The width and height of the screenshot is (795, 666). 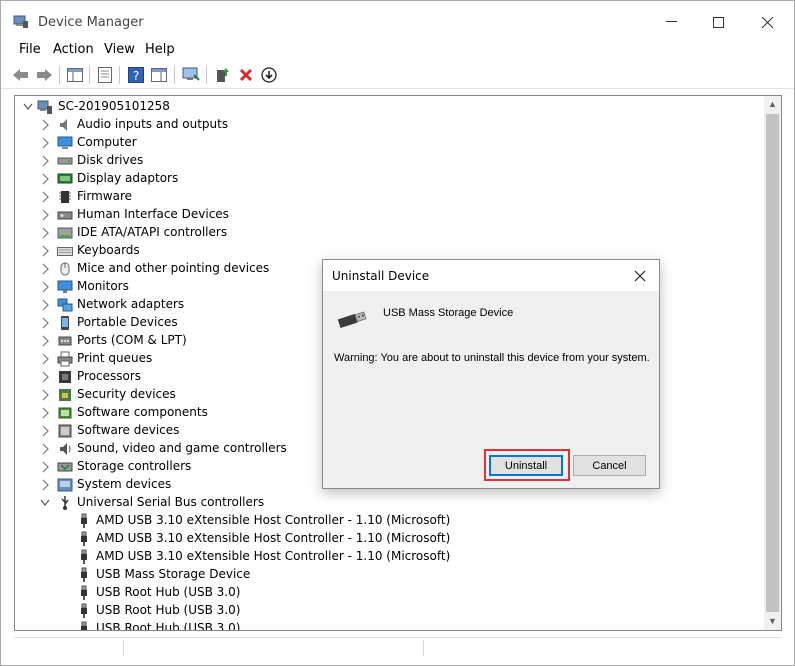 I want to click on tree-category-item: Audio inputs and outputs, so click(x=385, y=125).